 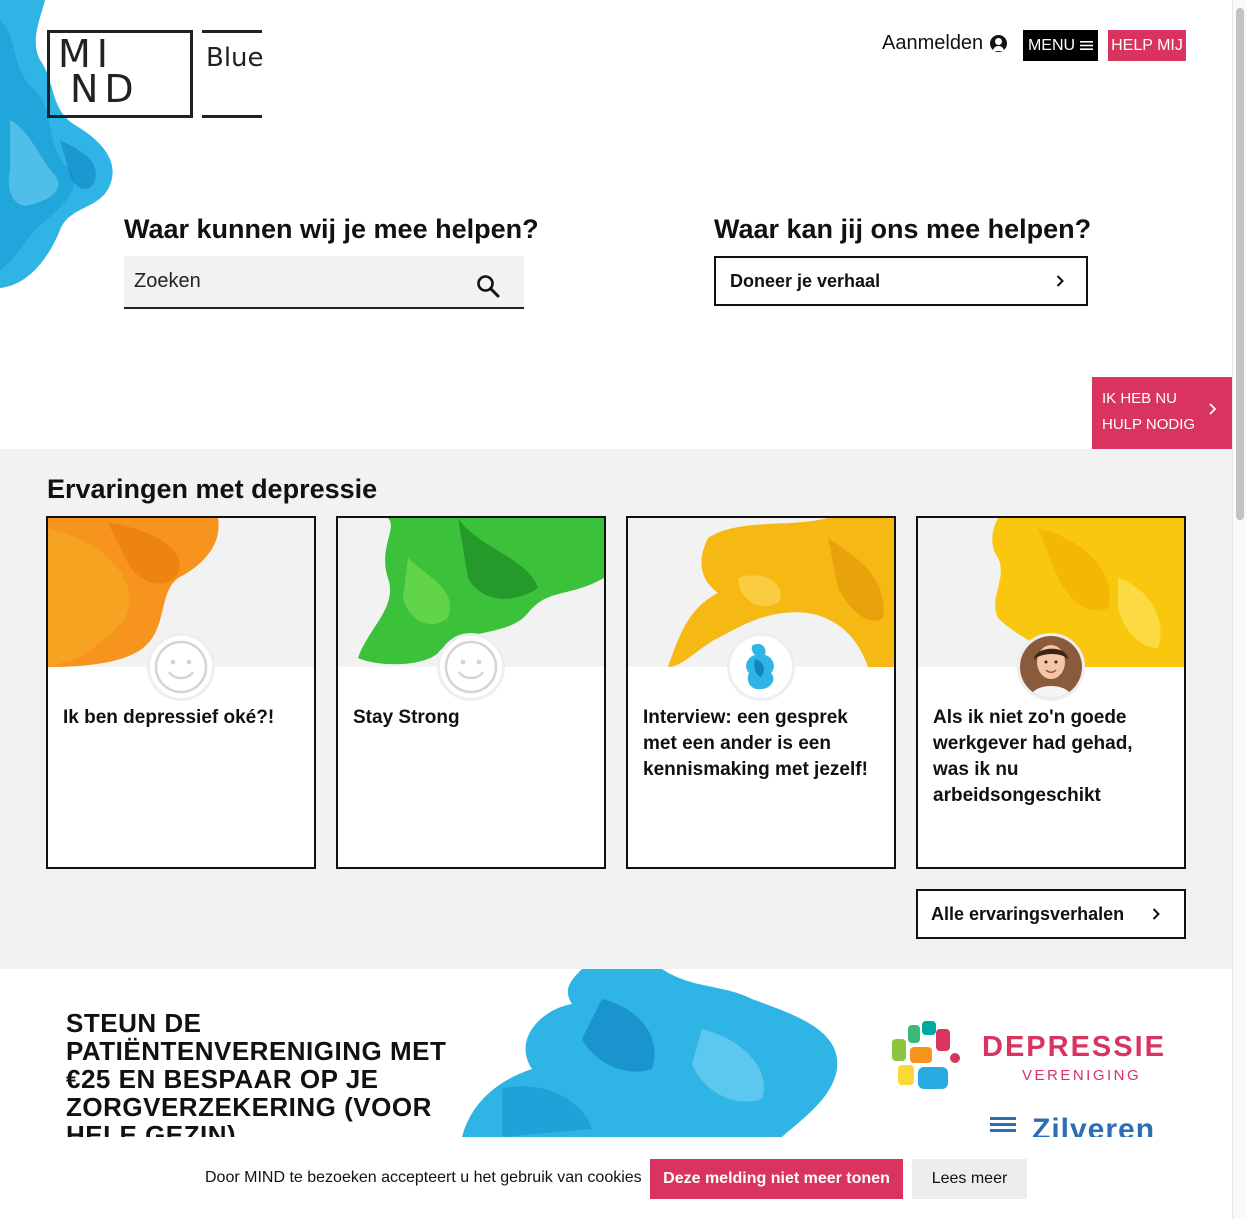 What do you see at coordinates (169, 717) in the screenshot?
I see `story-title: Ik ben depressief oké?!` at bounding box center [169, 717].